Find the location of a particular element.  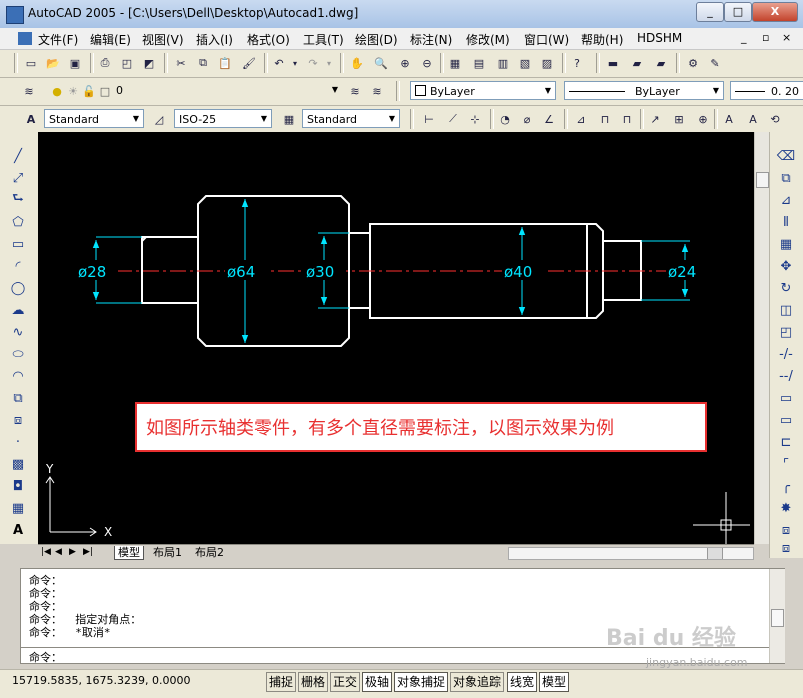

continue-dimension-icon: ⊓ is located at coordinates (627, 119).